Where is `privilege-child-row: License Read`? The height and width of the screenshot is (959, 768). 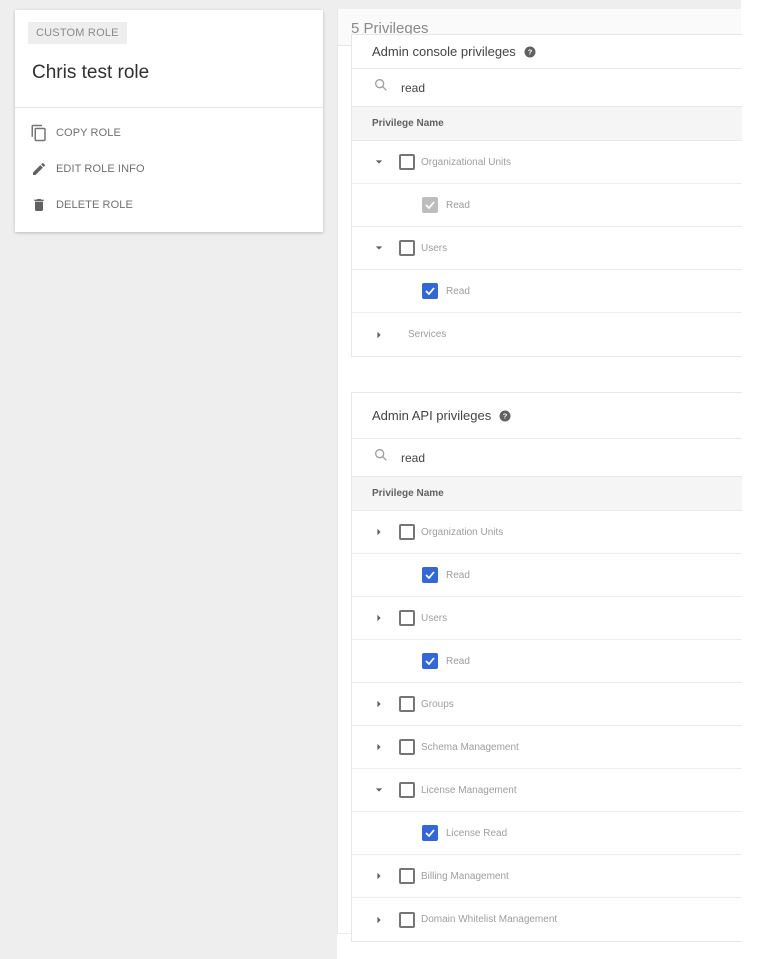
privilege-child-row: License Read is located at coordinates (547, 833).